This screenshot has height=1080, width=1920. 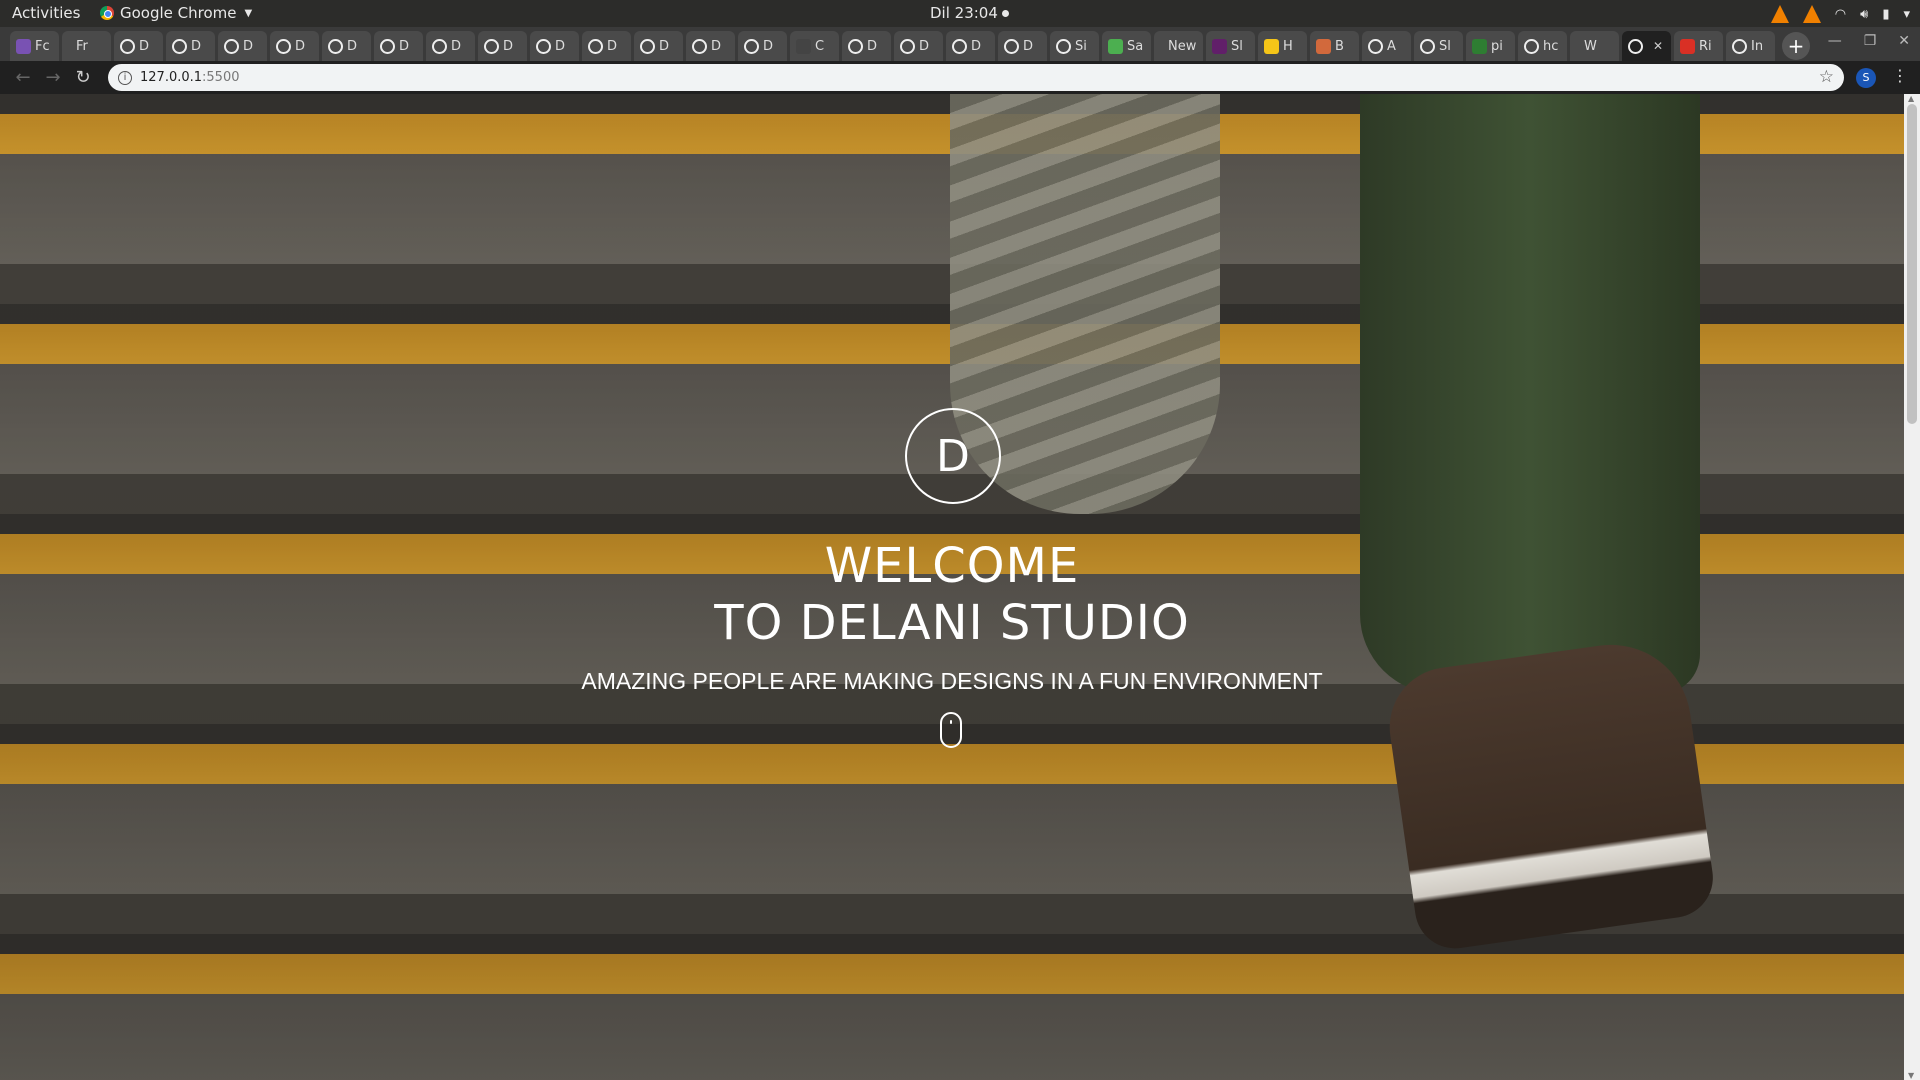 I want to click on browser-tab: Fc, so click(x=34, y=46).